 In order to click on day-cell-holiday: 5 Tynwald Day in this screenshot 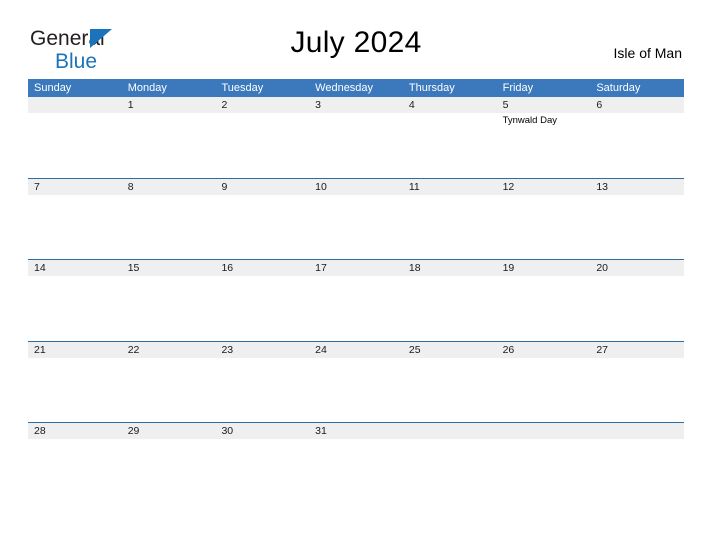, I will do `click(544, 137)`.